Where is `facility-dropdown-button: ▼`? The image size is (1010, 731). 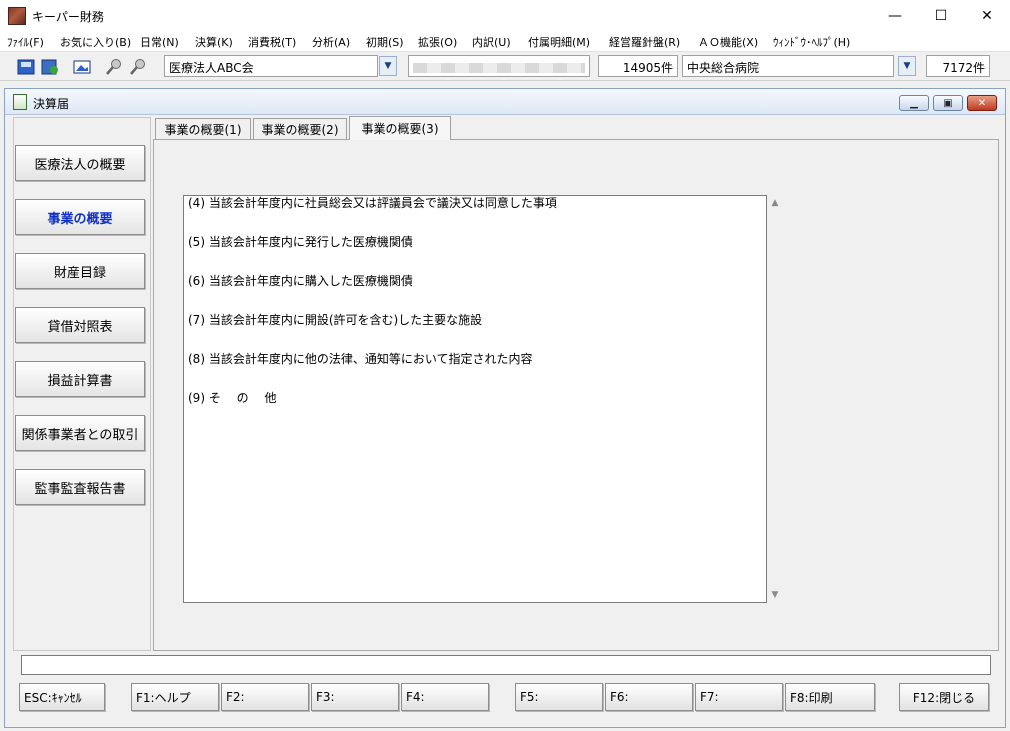
facility-dropdown-button: ▼ is located at coordinates (907, 66).